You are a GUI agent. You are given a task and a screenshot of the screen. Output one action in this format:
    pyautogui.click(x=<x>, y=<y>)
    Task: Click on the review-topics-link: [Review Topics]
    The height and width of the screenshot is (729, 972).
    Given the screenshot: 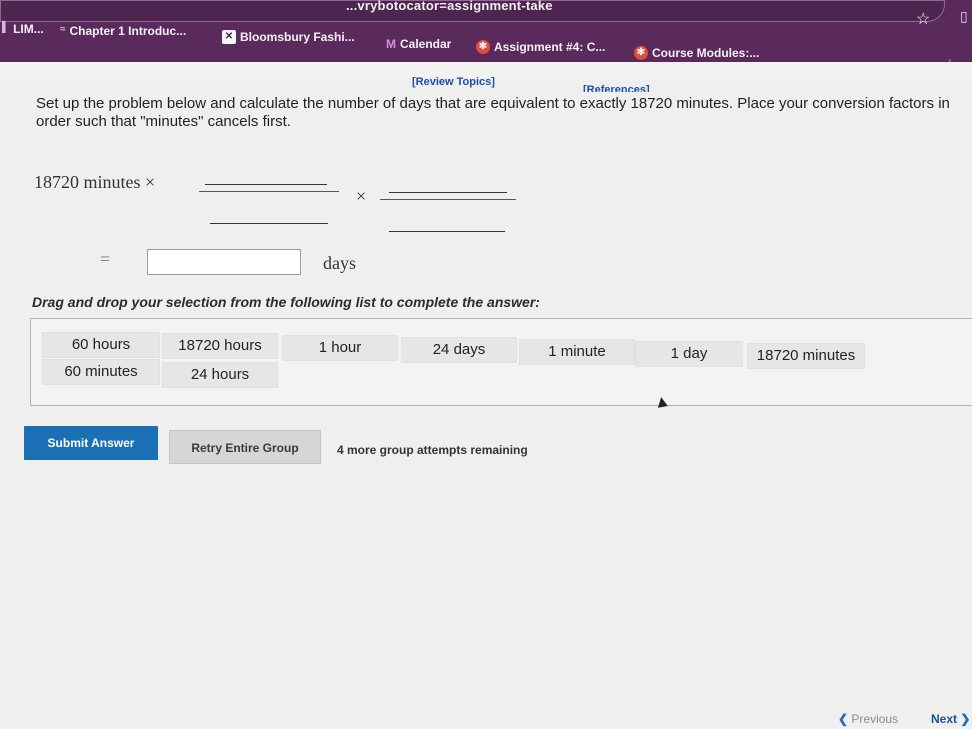 What is the action you would take?
    pyautogui.click(x=453, y=82)
    